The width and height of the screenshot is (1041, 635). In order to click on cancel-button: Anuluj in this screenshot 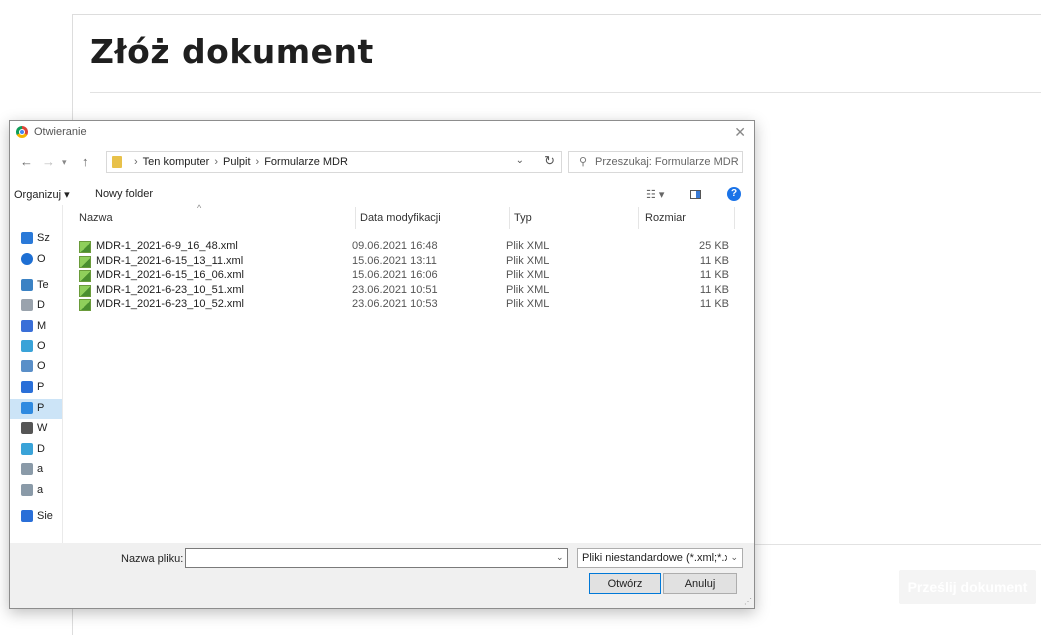, I will do `click(700, 583)`.